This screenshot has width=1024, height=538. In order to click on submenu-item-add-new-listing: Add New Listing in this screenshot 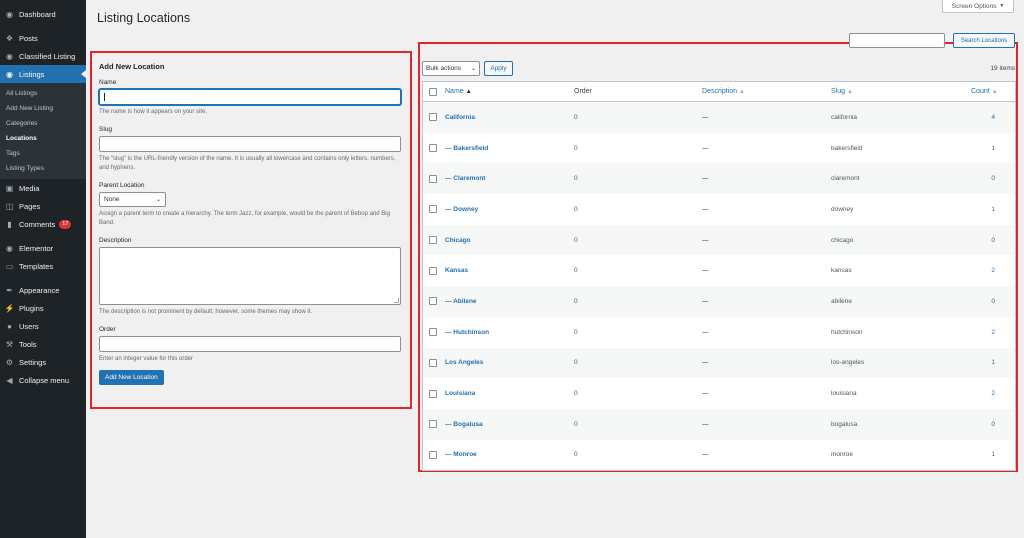, I will do `click(43, 108)`.